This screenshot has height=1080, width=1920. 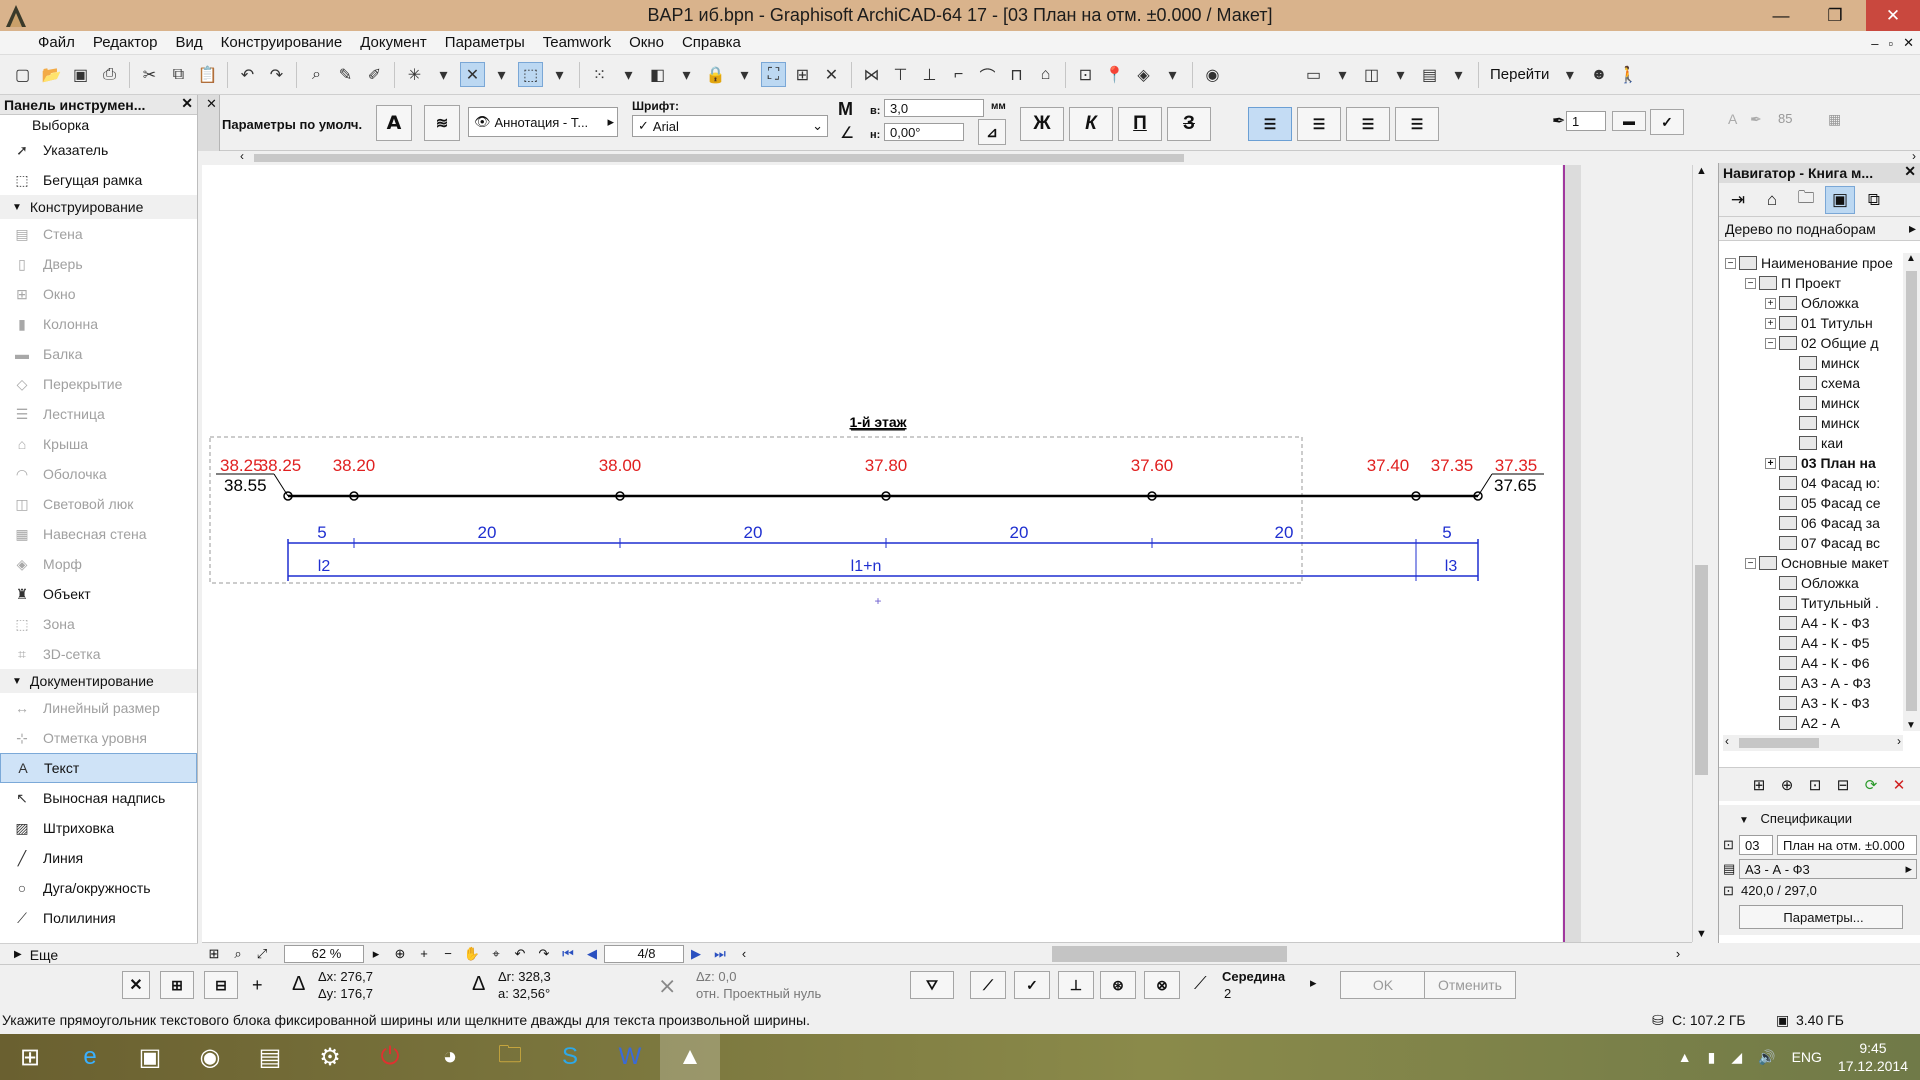 I want to click on angle-input: 0,00°, so click(x=924, y=132).